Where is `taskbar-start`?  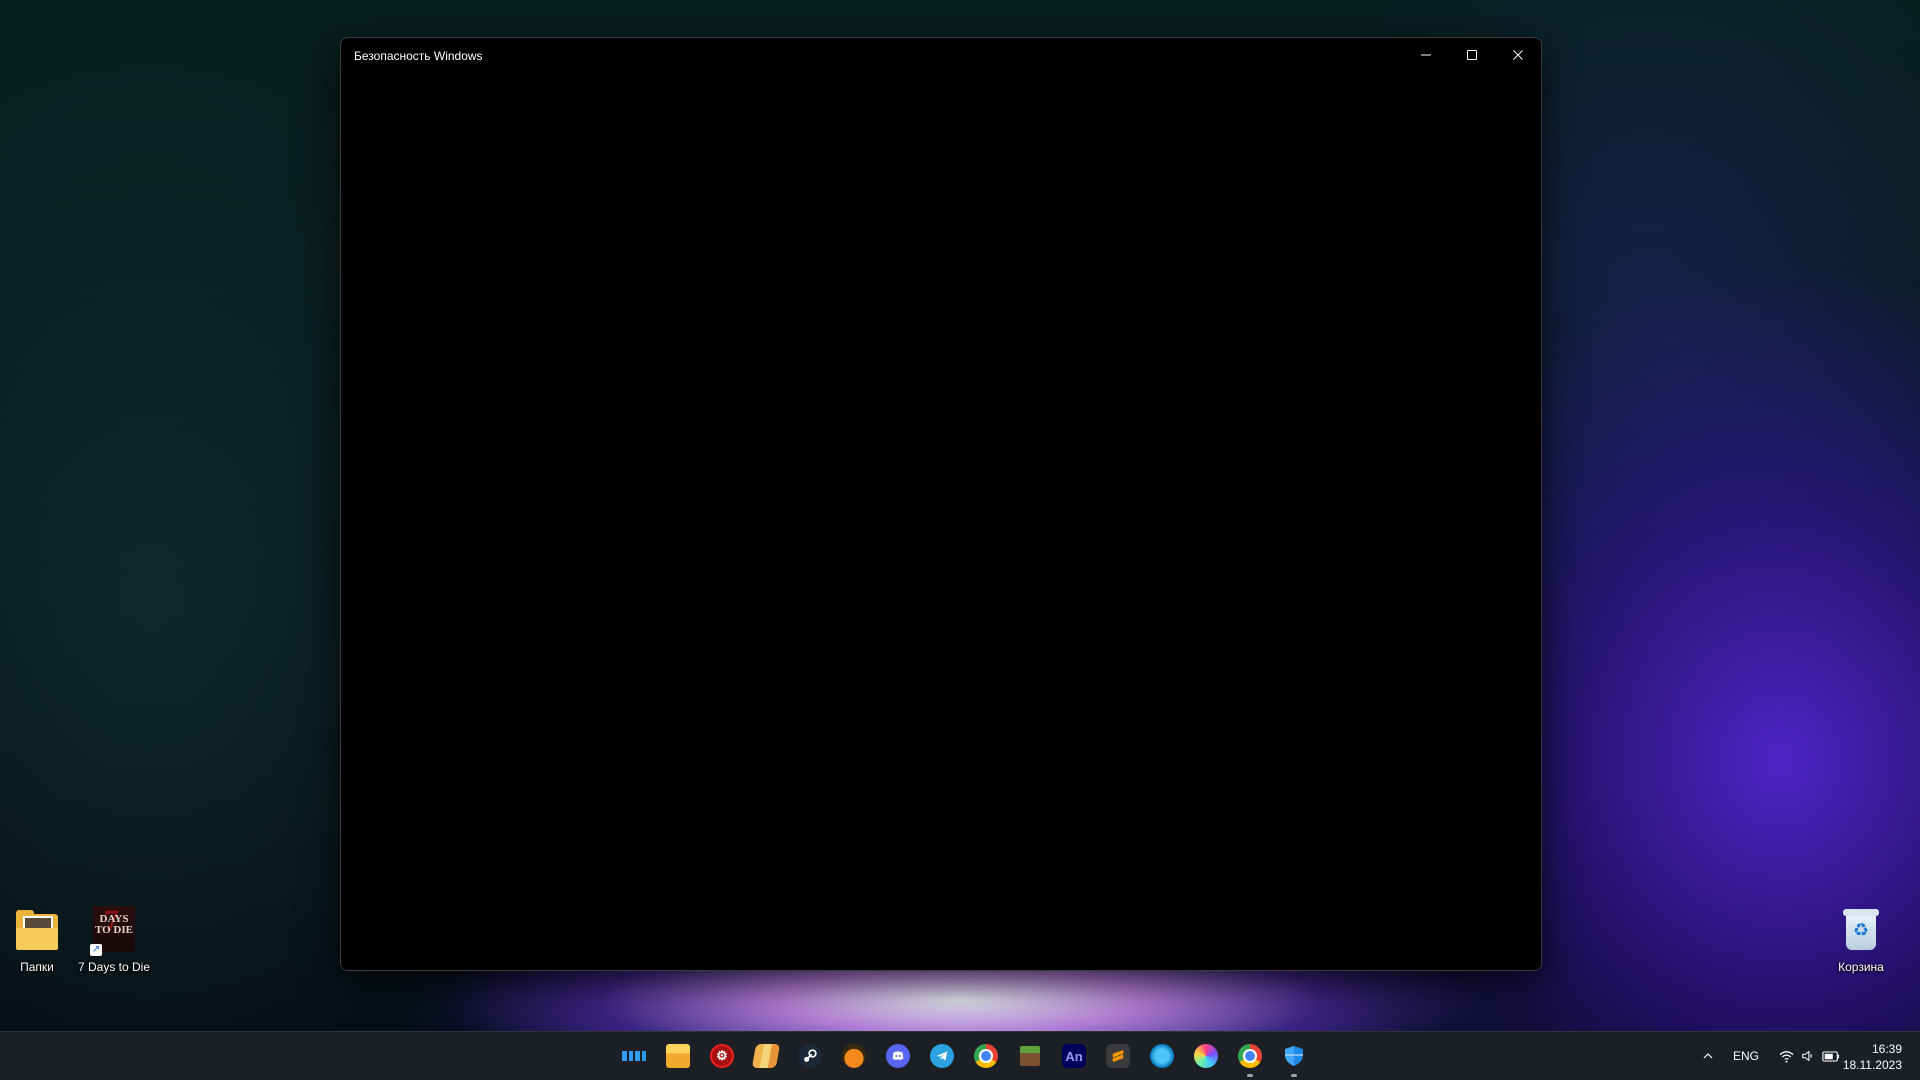 taskbar-start is located at coordinates (634, 1056).